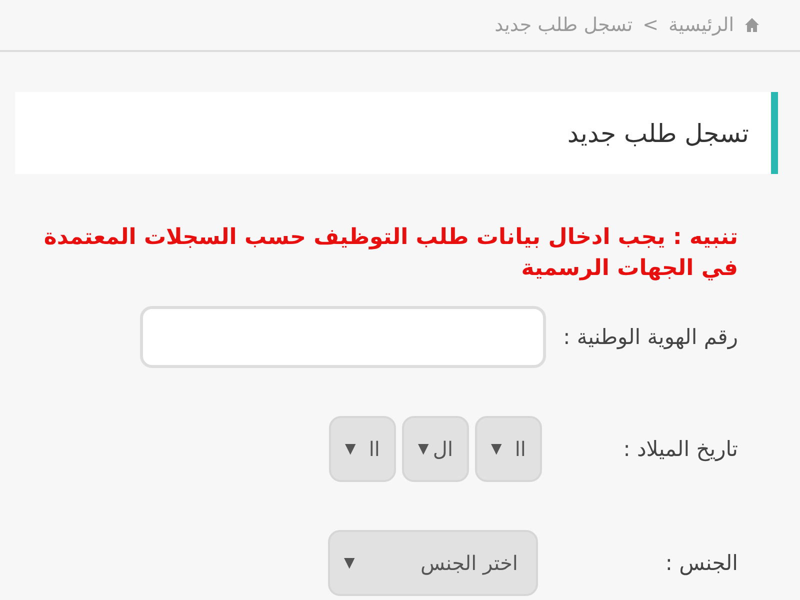 The height and width of the screenshot is (600, 800). Describe the element at coordinates (563, 25) in the screenshot. I see `breadcrumb-current: تسجل طلب جديد` at that location.